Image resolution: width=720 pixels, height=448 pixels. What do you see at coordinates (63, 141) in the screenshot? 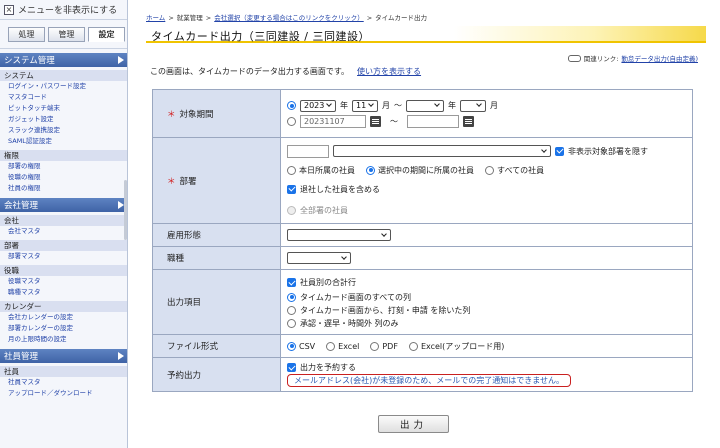
I see `sidebar-item-saml: SAML認証設定` at bounding box center [63, 141].